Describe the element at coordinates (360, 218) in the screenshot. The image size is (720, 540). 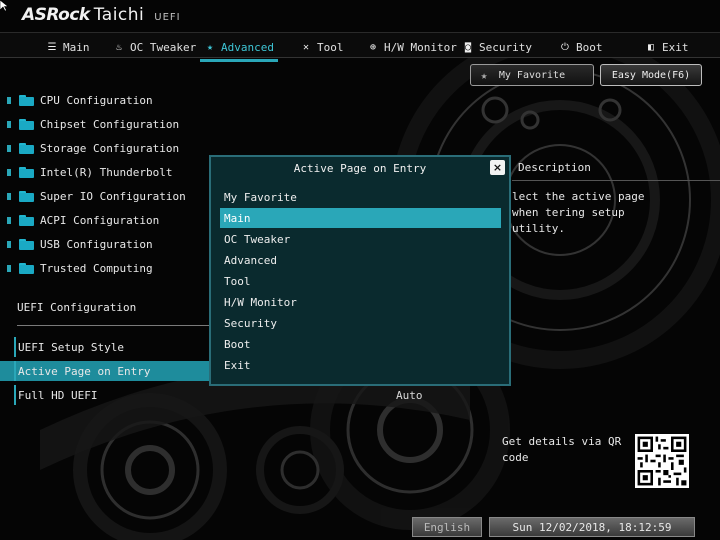
I see `popup-option-main: Main` at that location.